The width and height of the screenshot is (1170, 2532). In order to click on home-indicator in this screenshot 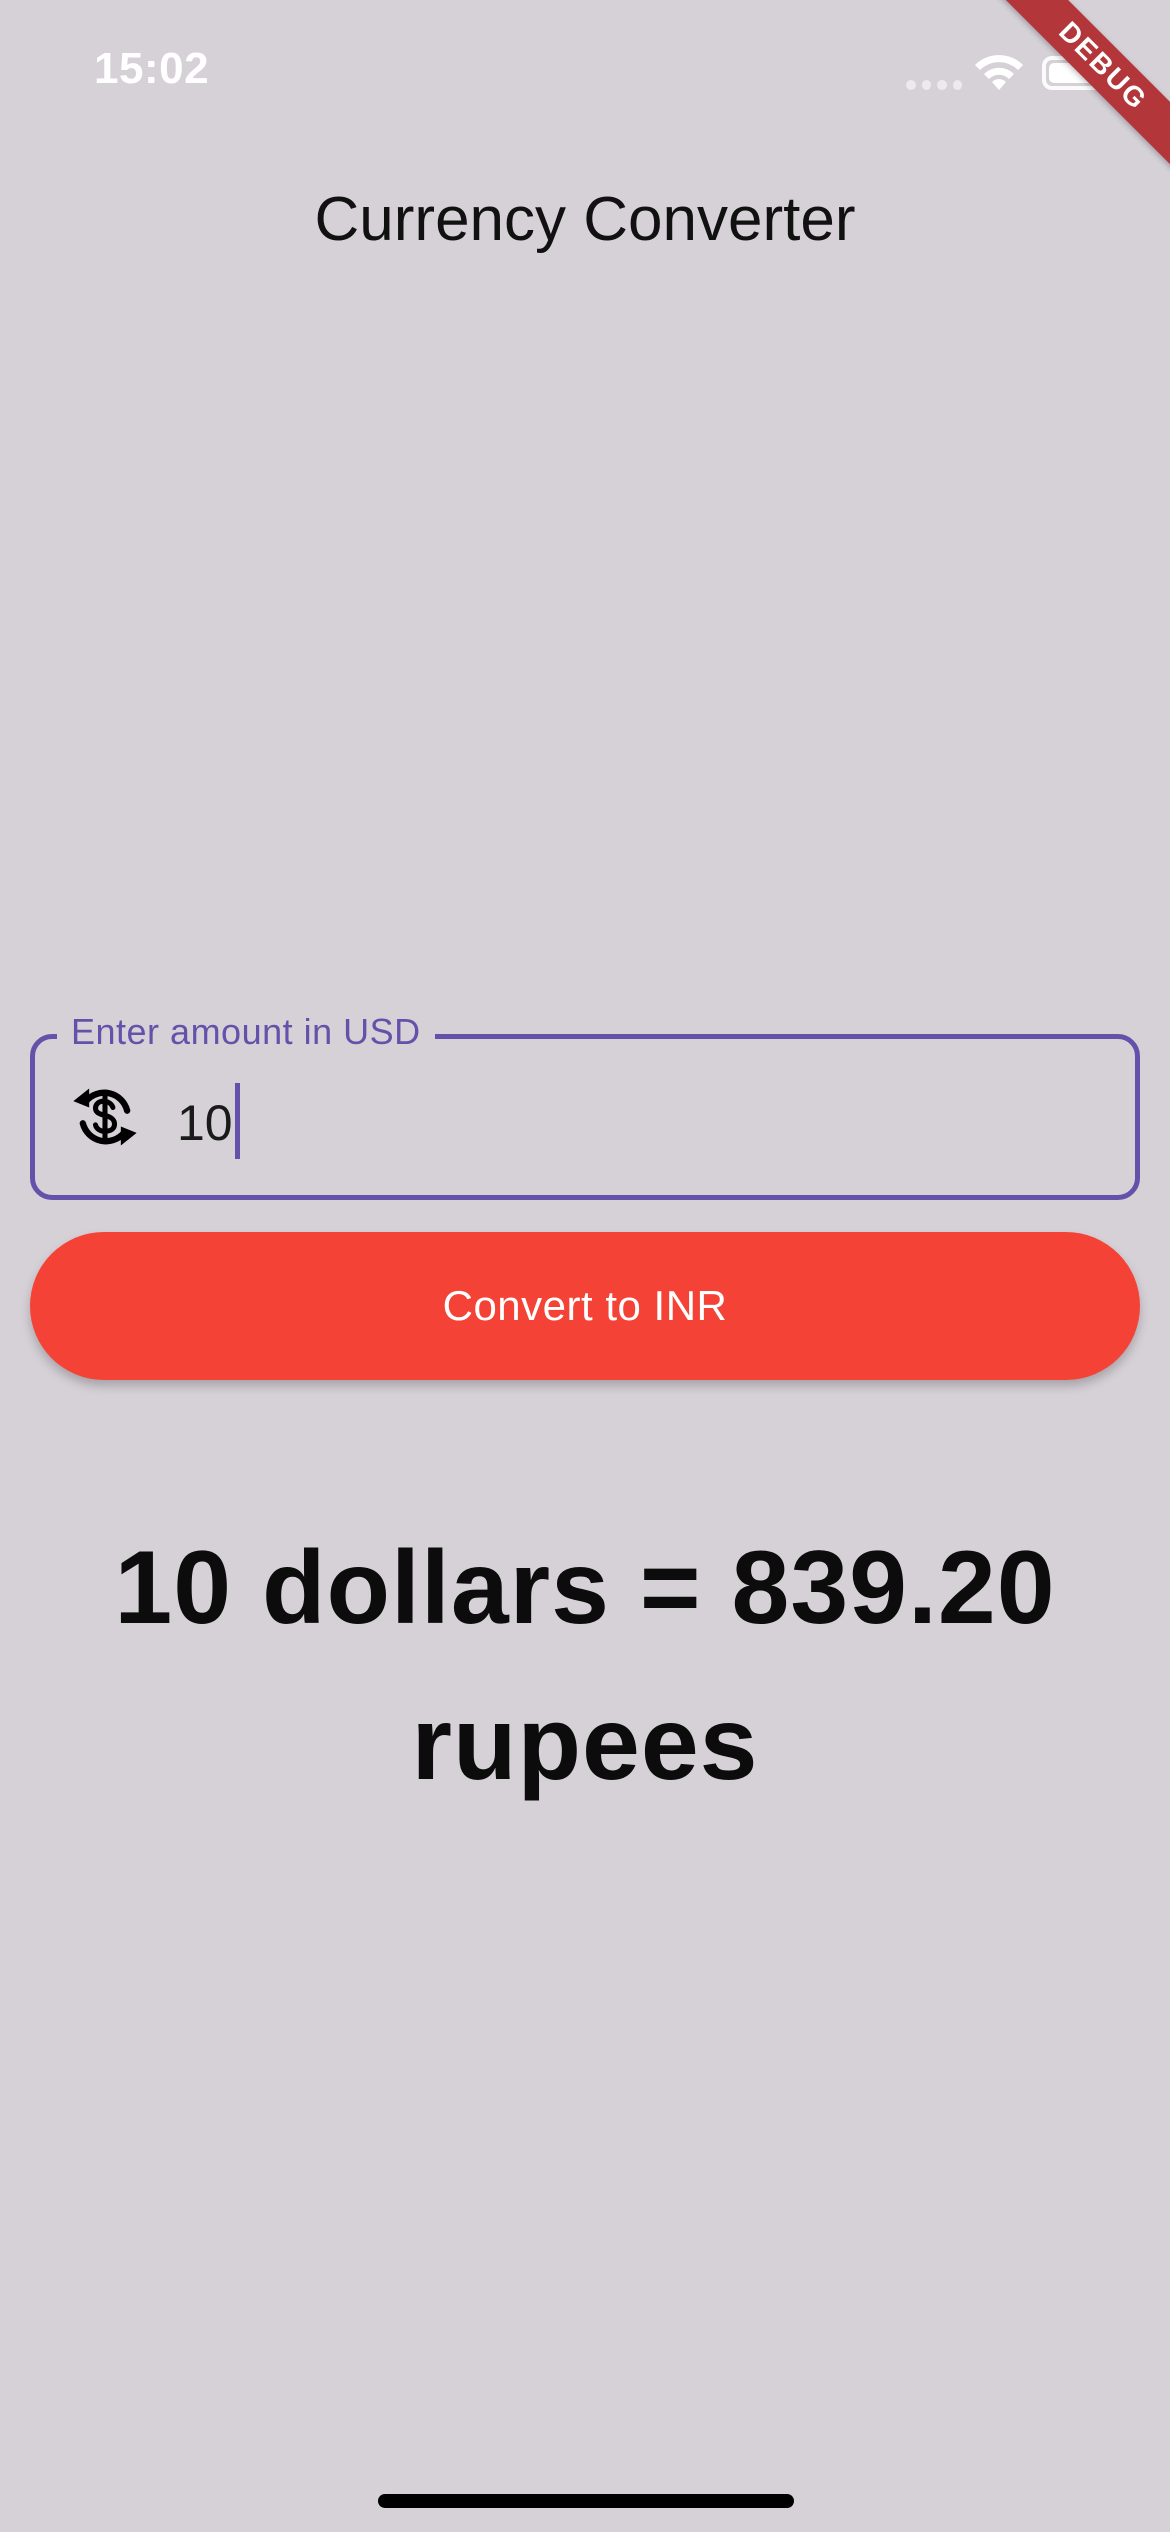, I will do `click(586, 2501)`.